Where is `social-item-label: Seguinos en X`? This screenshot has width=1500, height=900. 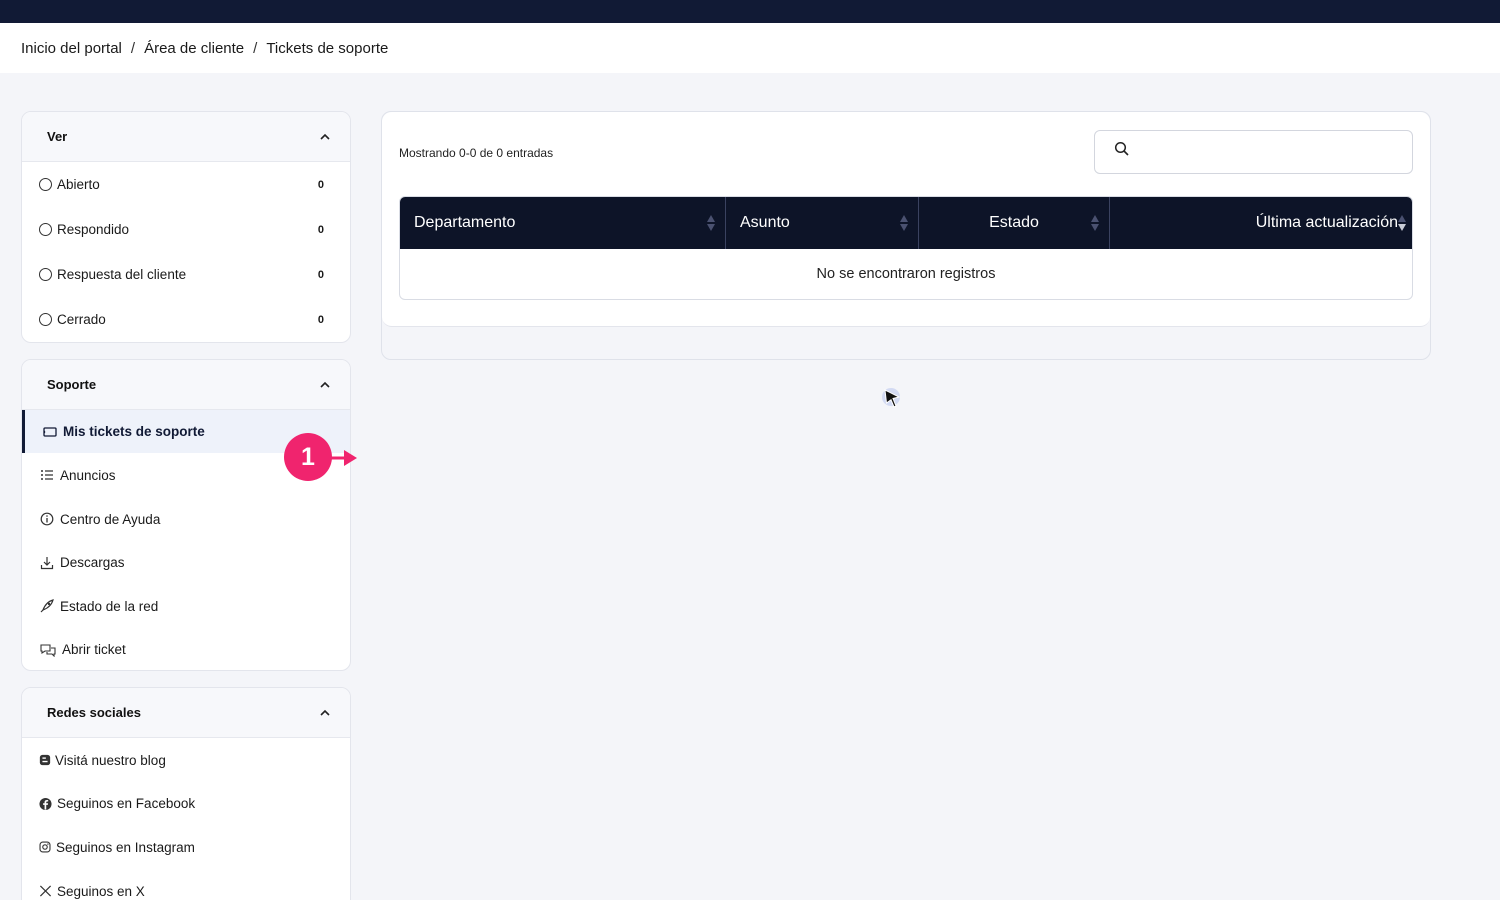 social-item-label: Seguinos en X is located at coordinates (101, 891).